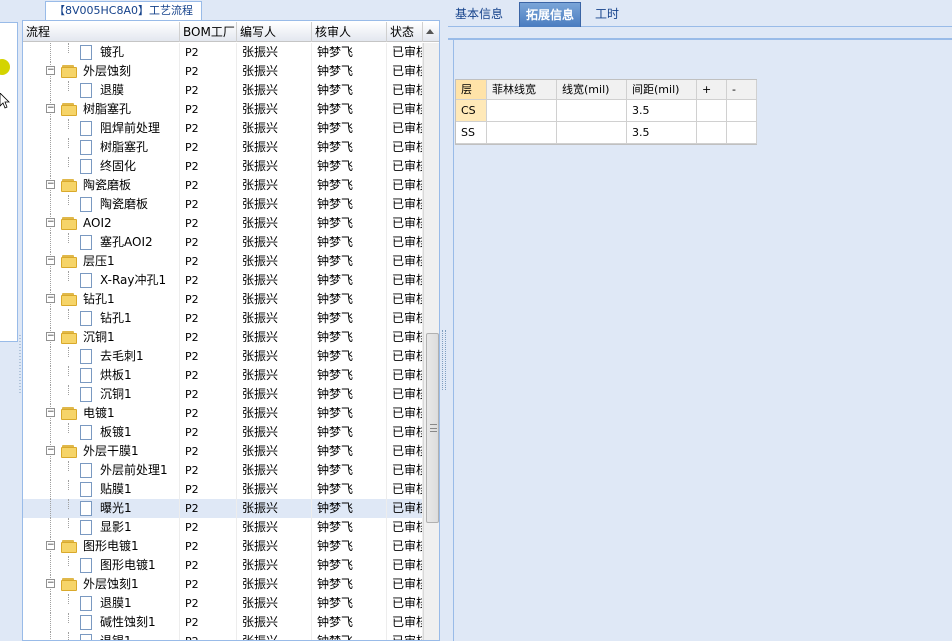 This screenshot has height=641, width=952. What do you see at coordinates (223, 546) in the screenshot?
I see `tree-folder-row: − 图形电镀1 P2张振兴钟梦飞已审核` at bounding box center [223, 546].